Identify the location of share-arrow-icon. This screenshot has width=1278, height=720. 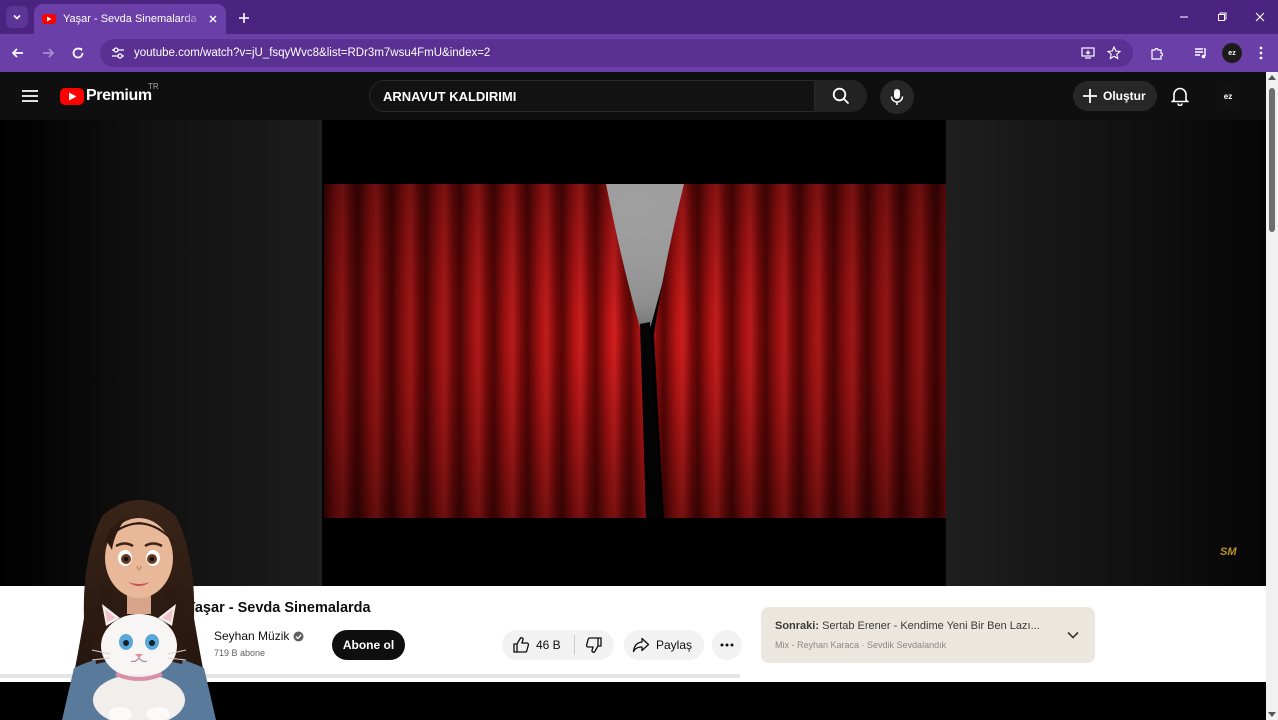
(641, 645).